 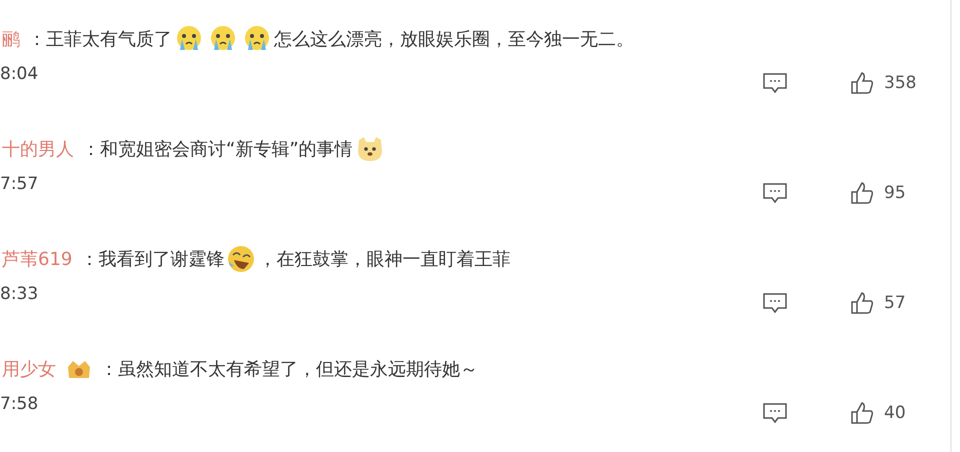 What do you see at coordinates (14, 39) in the screenshot?
I see `username-link: 鹂` at bounding box center [14, 39].